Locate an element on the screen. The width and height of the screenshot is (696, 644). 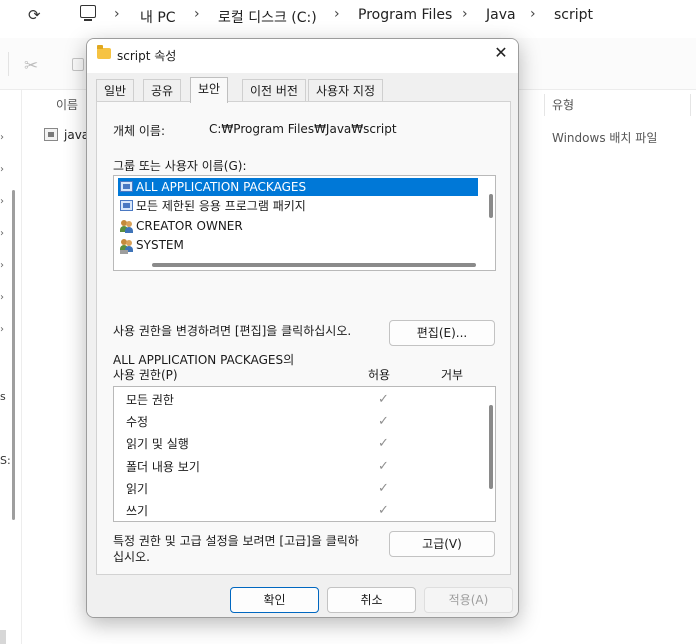
cancel-button: 취소 is located at coordinates (371, 600).